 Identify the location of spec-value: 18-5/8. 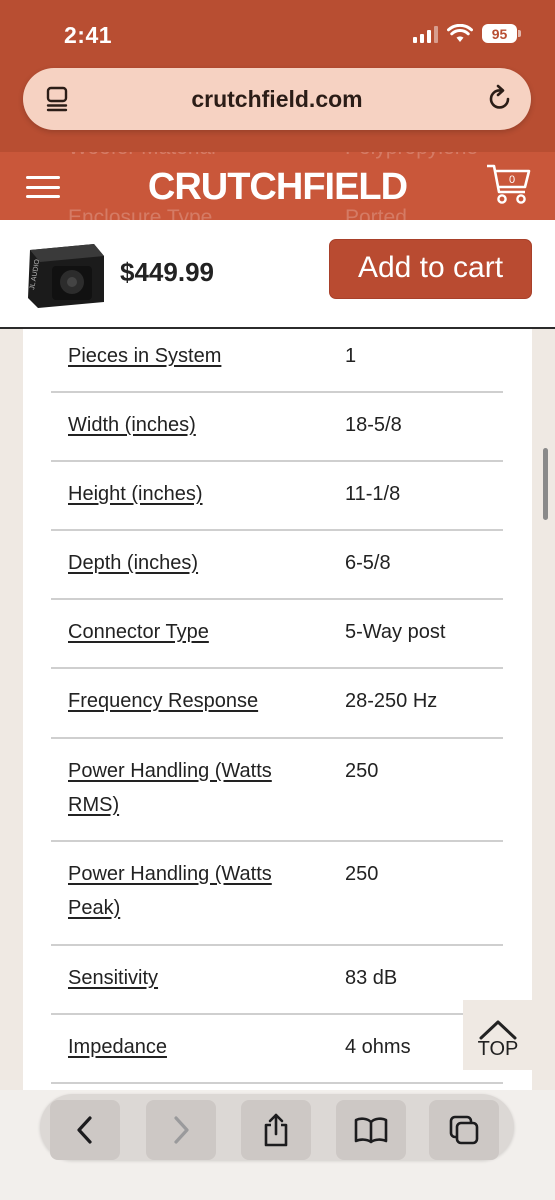
(373, 425).